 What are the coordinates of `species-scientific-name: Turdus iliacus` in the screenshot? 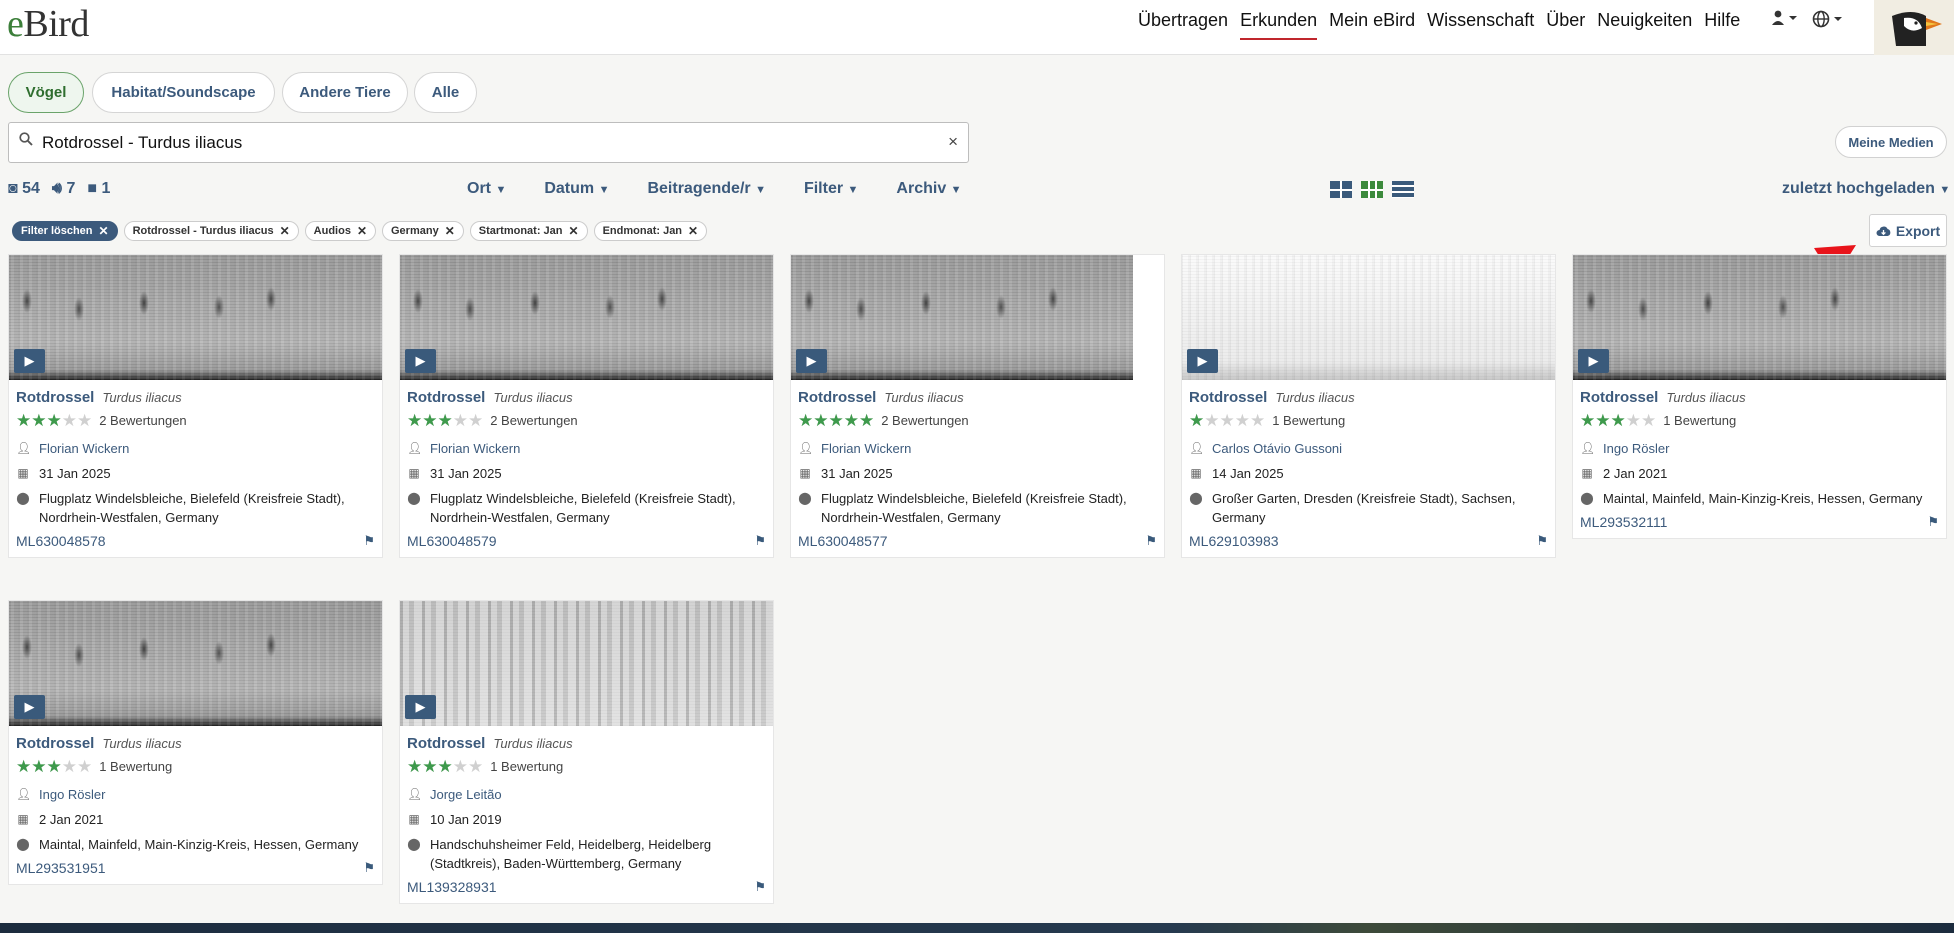 It's located at (1706, 397).